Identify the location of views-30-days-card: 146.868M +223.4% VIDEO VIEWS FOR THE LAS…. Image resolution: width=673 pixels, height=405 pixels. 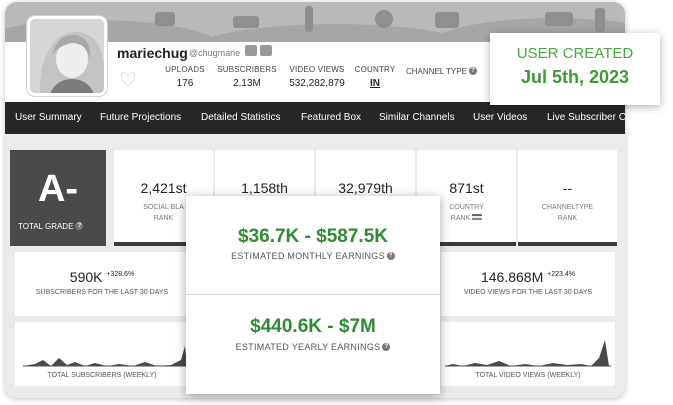
(528, 284).